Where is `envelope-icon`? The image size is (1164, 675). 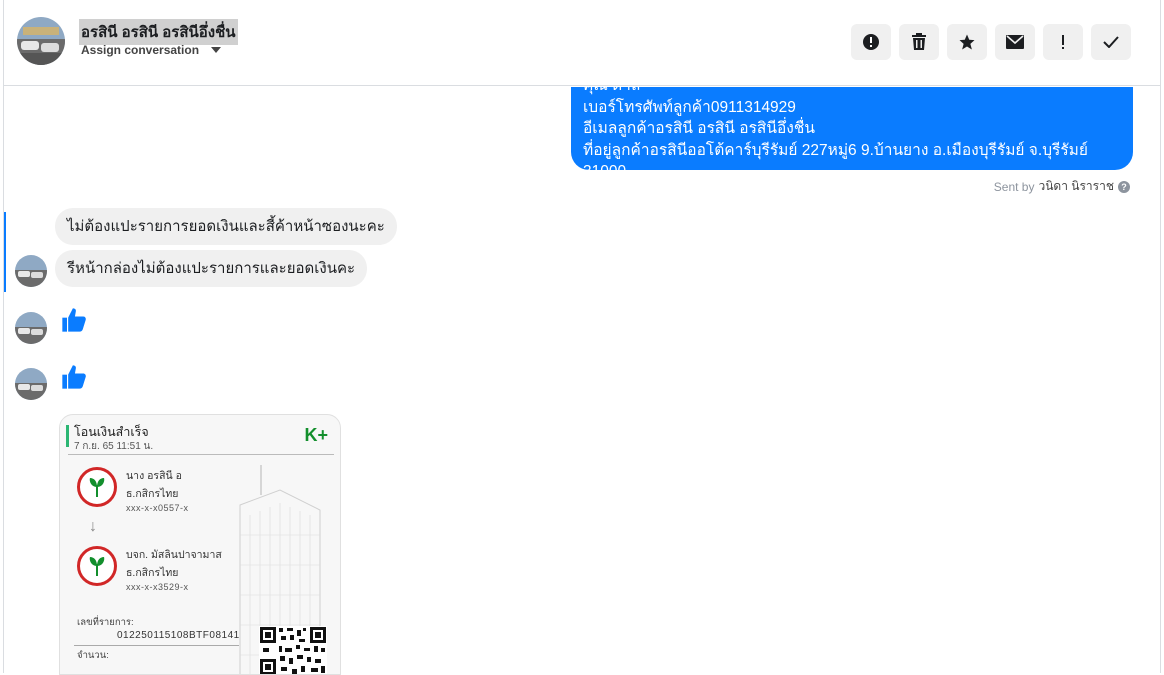 envelope-icon is located at coordinates (1015, 42).